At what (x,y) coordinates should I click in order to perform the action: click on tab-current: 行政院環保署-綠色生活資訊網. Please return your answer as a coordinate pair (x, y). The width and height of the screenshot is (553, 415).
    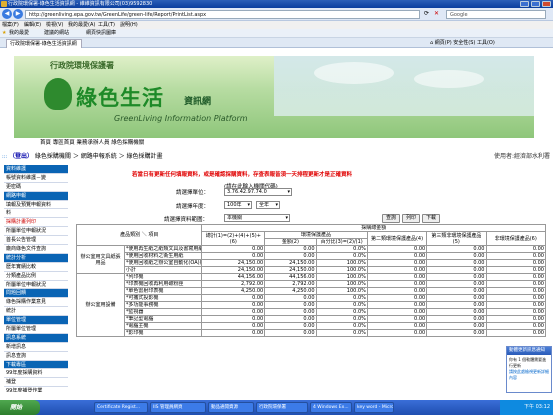
    Looking at the image, I should click on (44, 43).